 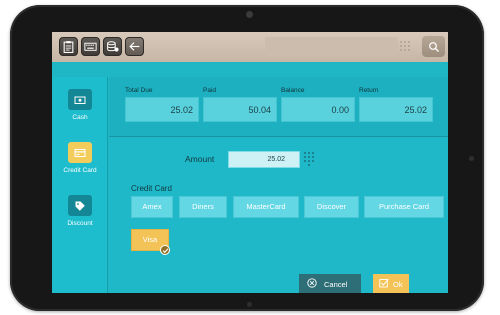 What do you see at coordinates (80, 117) in the screenshot?
I see `sidebar-item-label: Cash` at bounding box center [80, 117].